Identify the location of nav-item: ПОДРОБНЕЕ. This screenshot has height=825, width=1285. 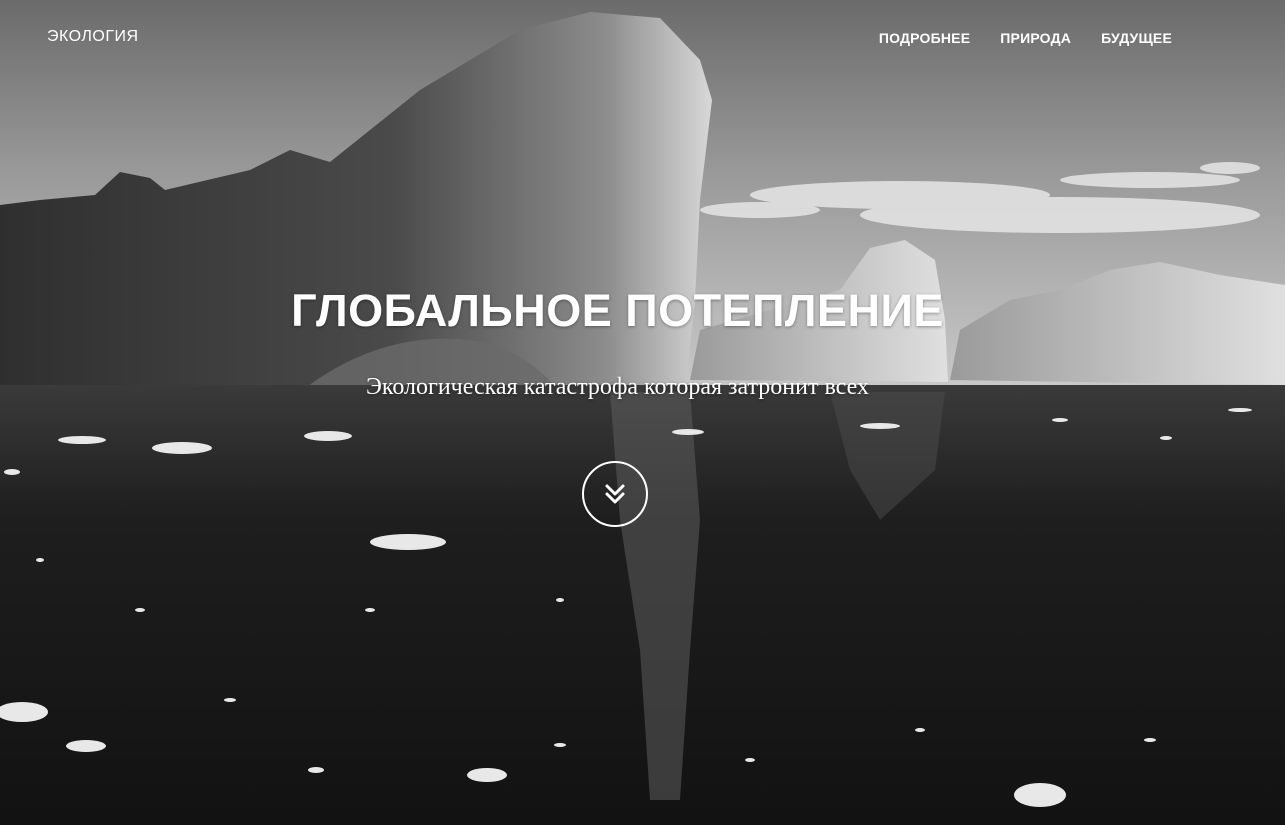
(924, 39).